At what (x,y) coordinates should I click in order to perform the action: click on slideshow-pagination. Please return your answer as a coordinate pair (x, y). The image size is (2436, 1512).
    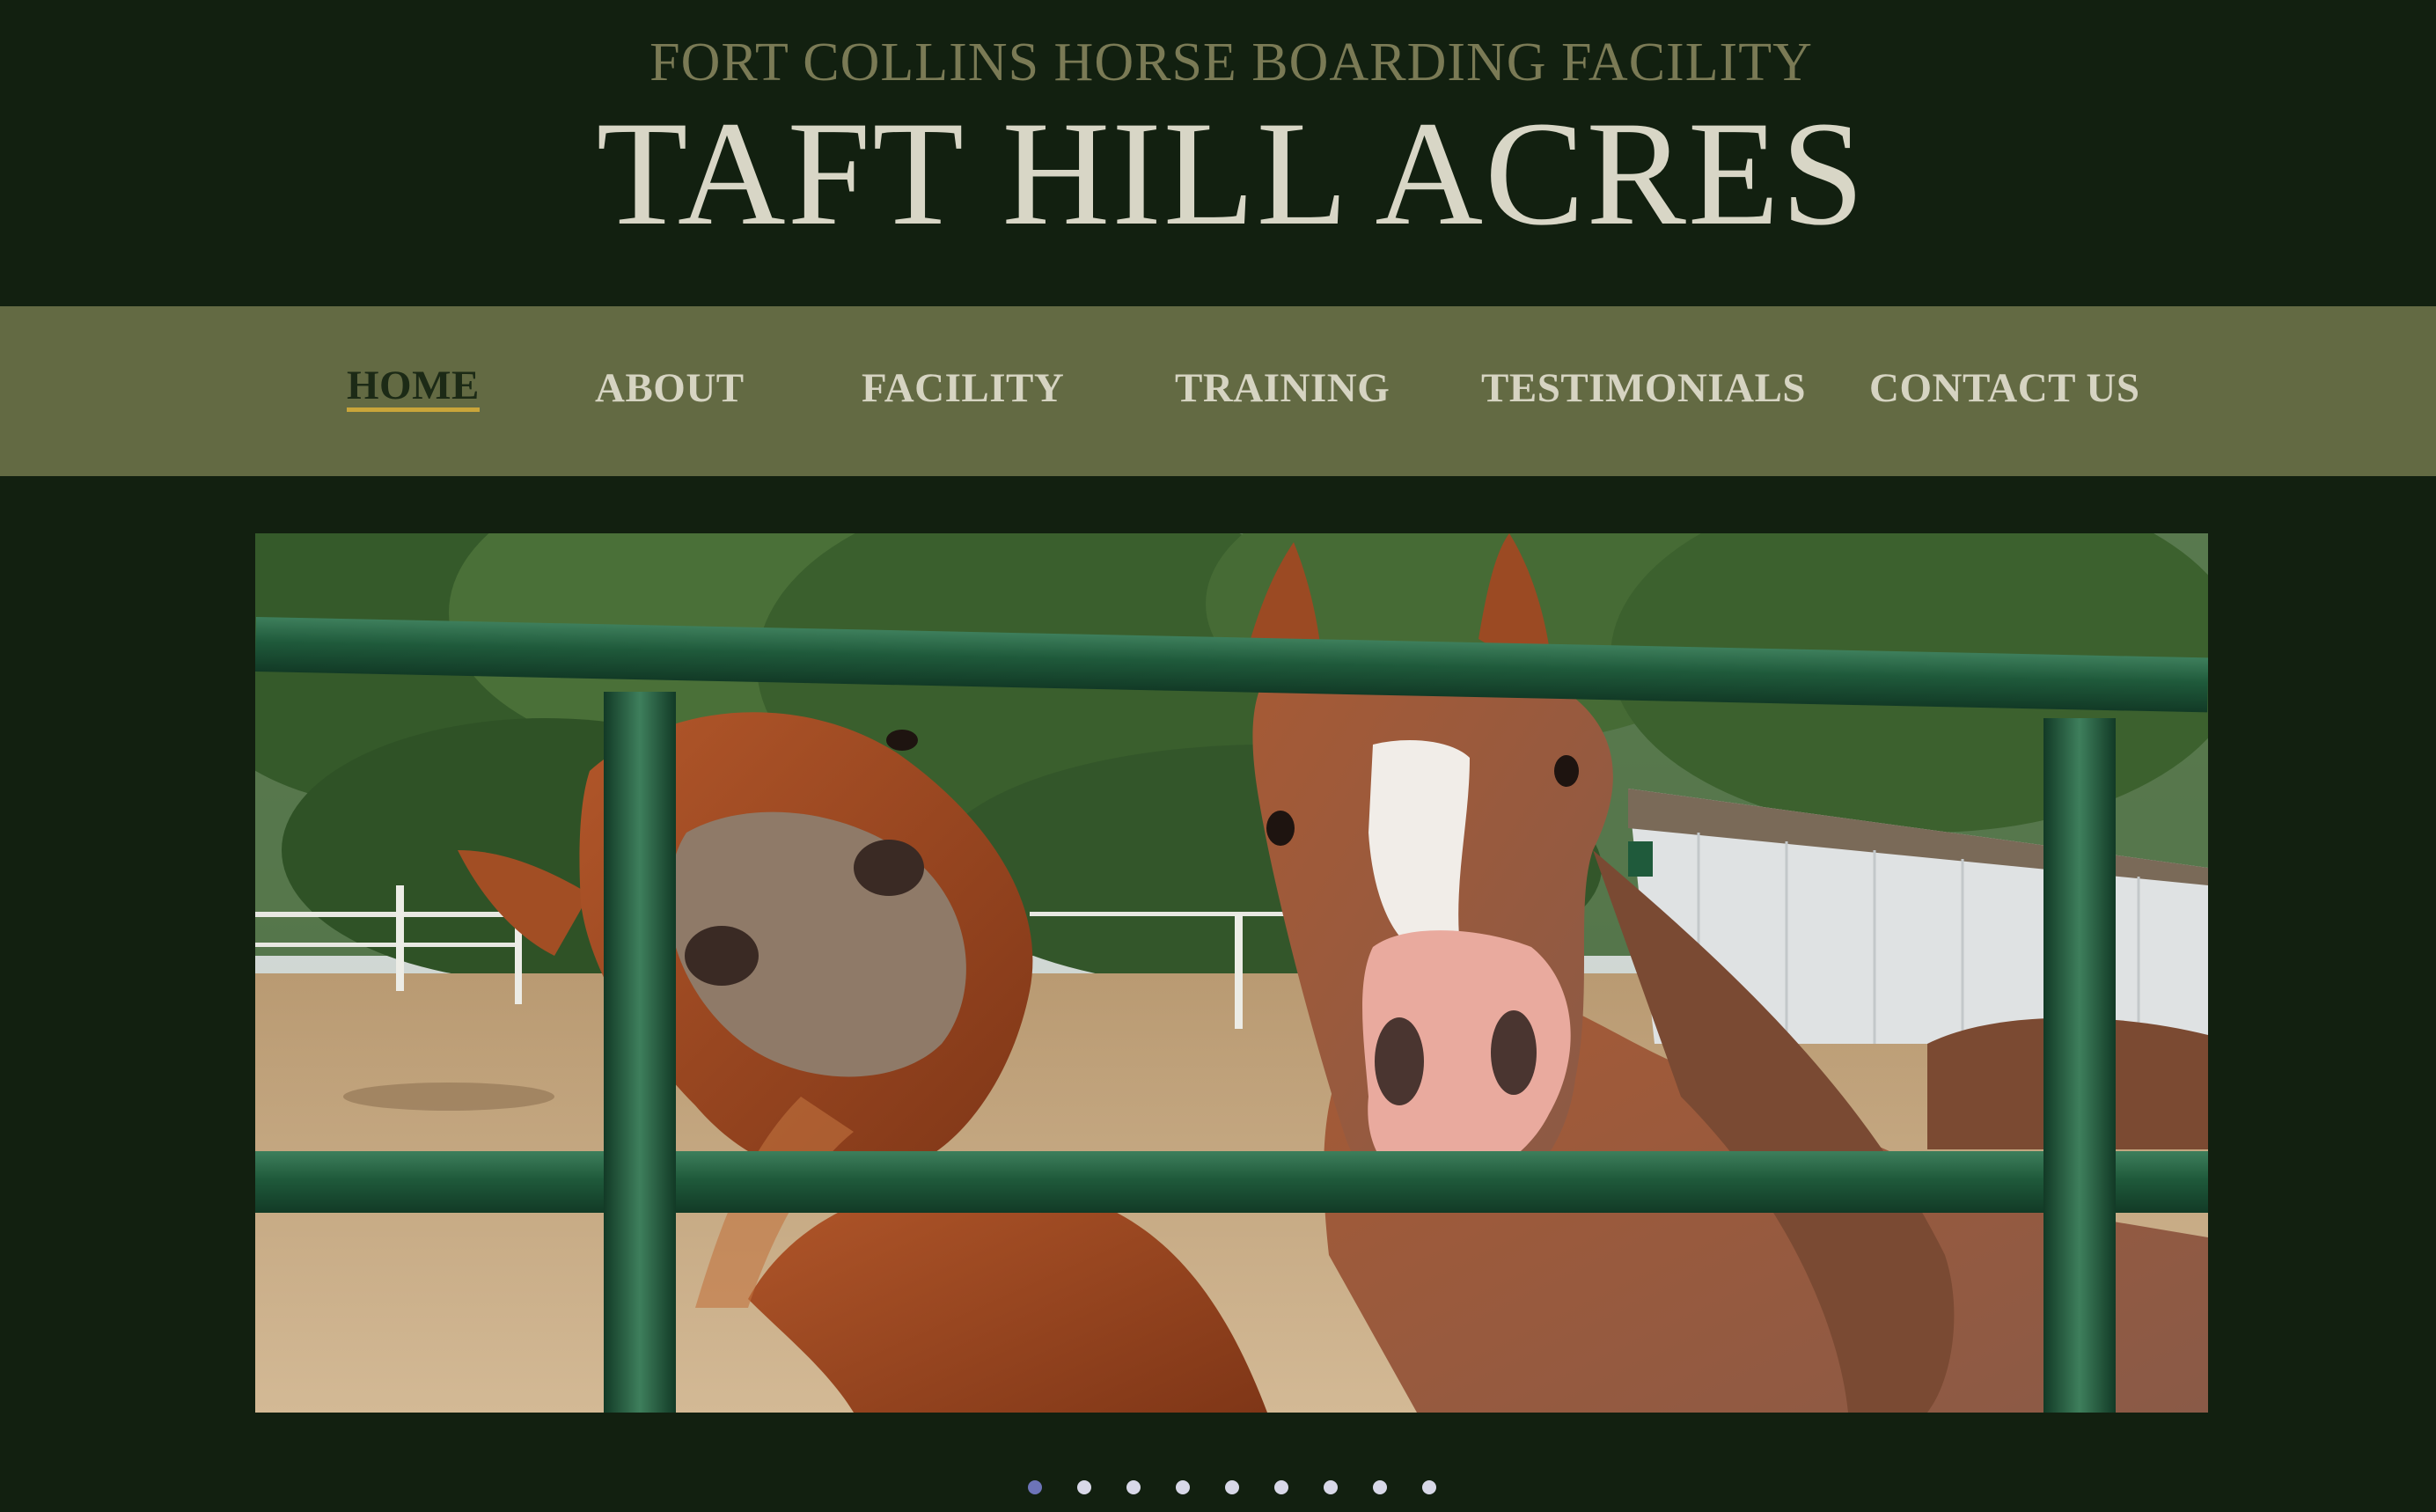
    Looking at the image, I should click on (1218, 1489).